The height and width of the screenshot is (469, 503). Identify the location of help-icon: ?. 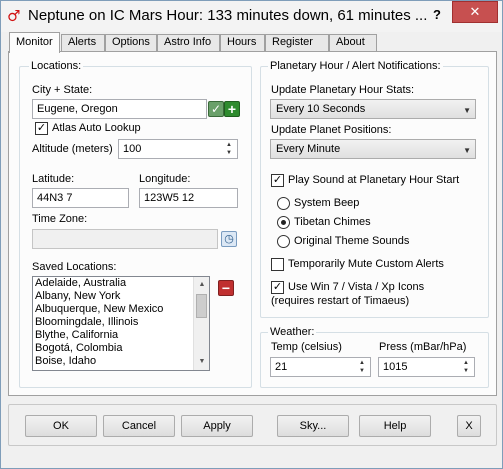
(437, 14).